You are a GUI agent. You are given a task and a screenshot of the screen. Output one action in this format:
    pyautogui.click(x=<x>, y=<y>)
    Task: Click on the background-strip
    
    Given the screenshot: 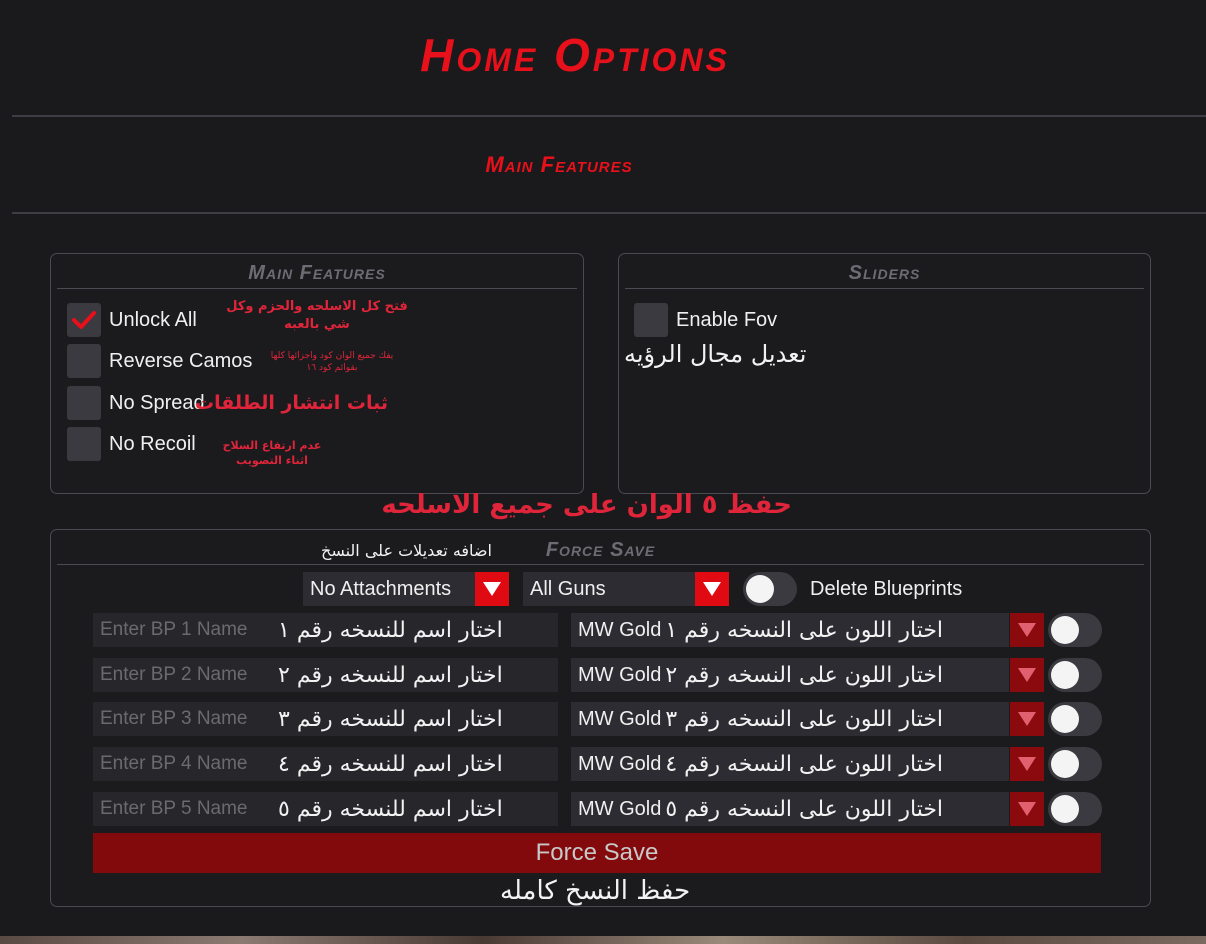 What is the action you would take?
    pyautogui.click(x=603, y=940)
    